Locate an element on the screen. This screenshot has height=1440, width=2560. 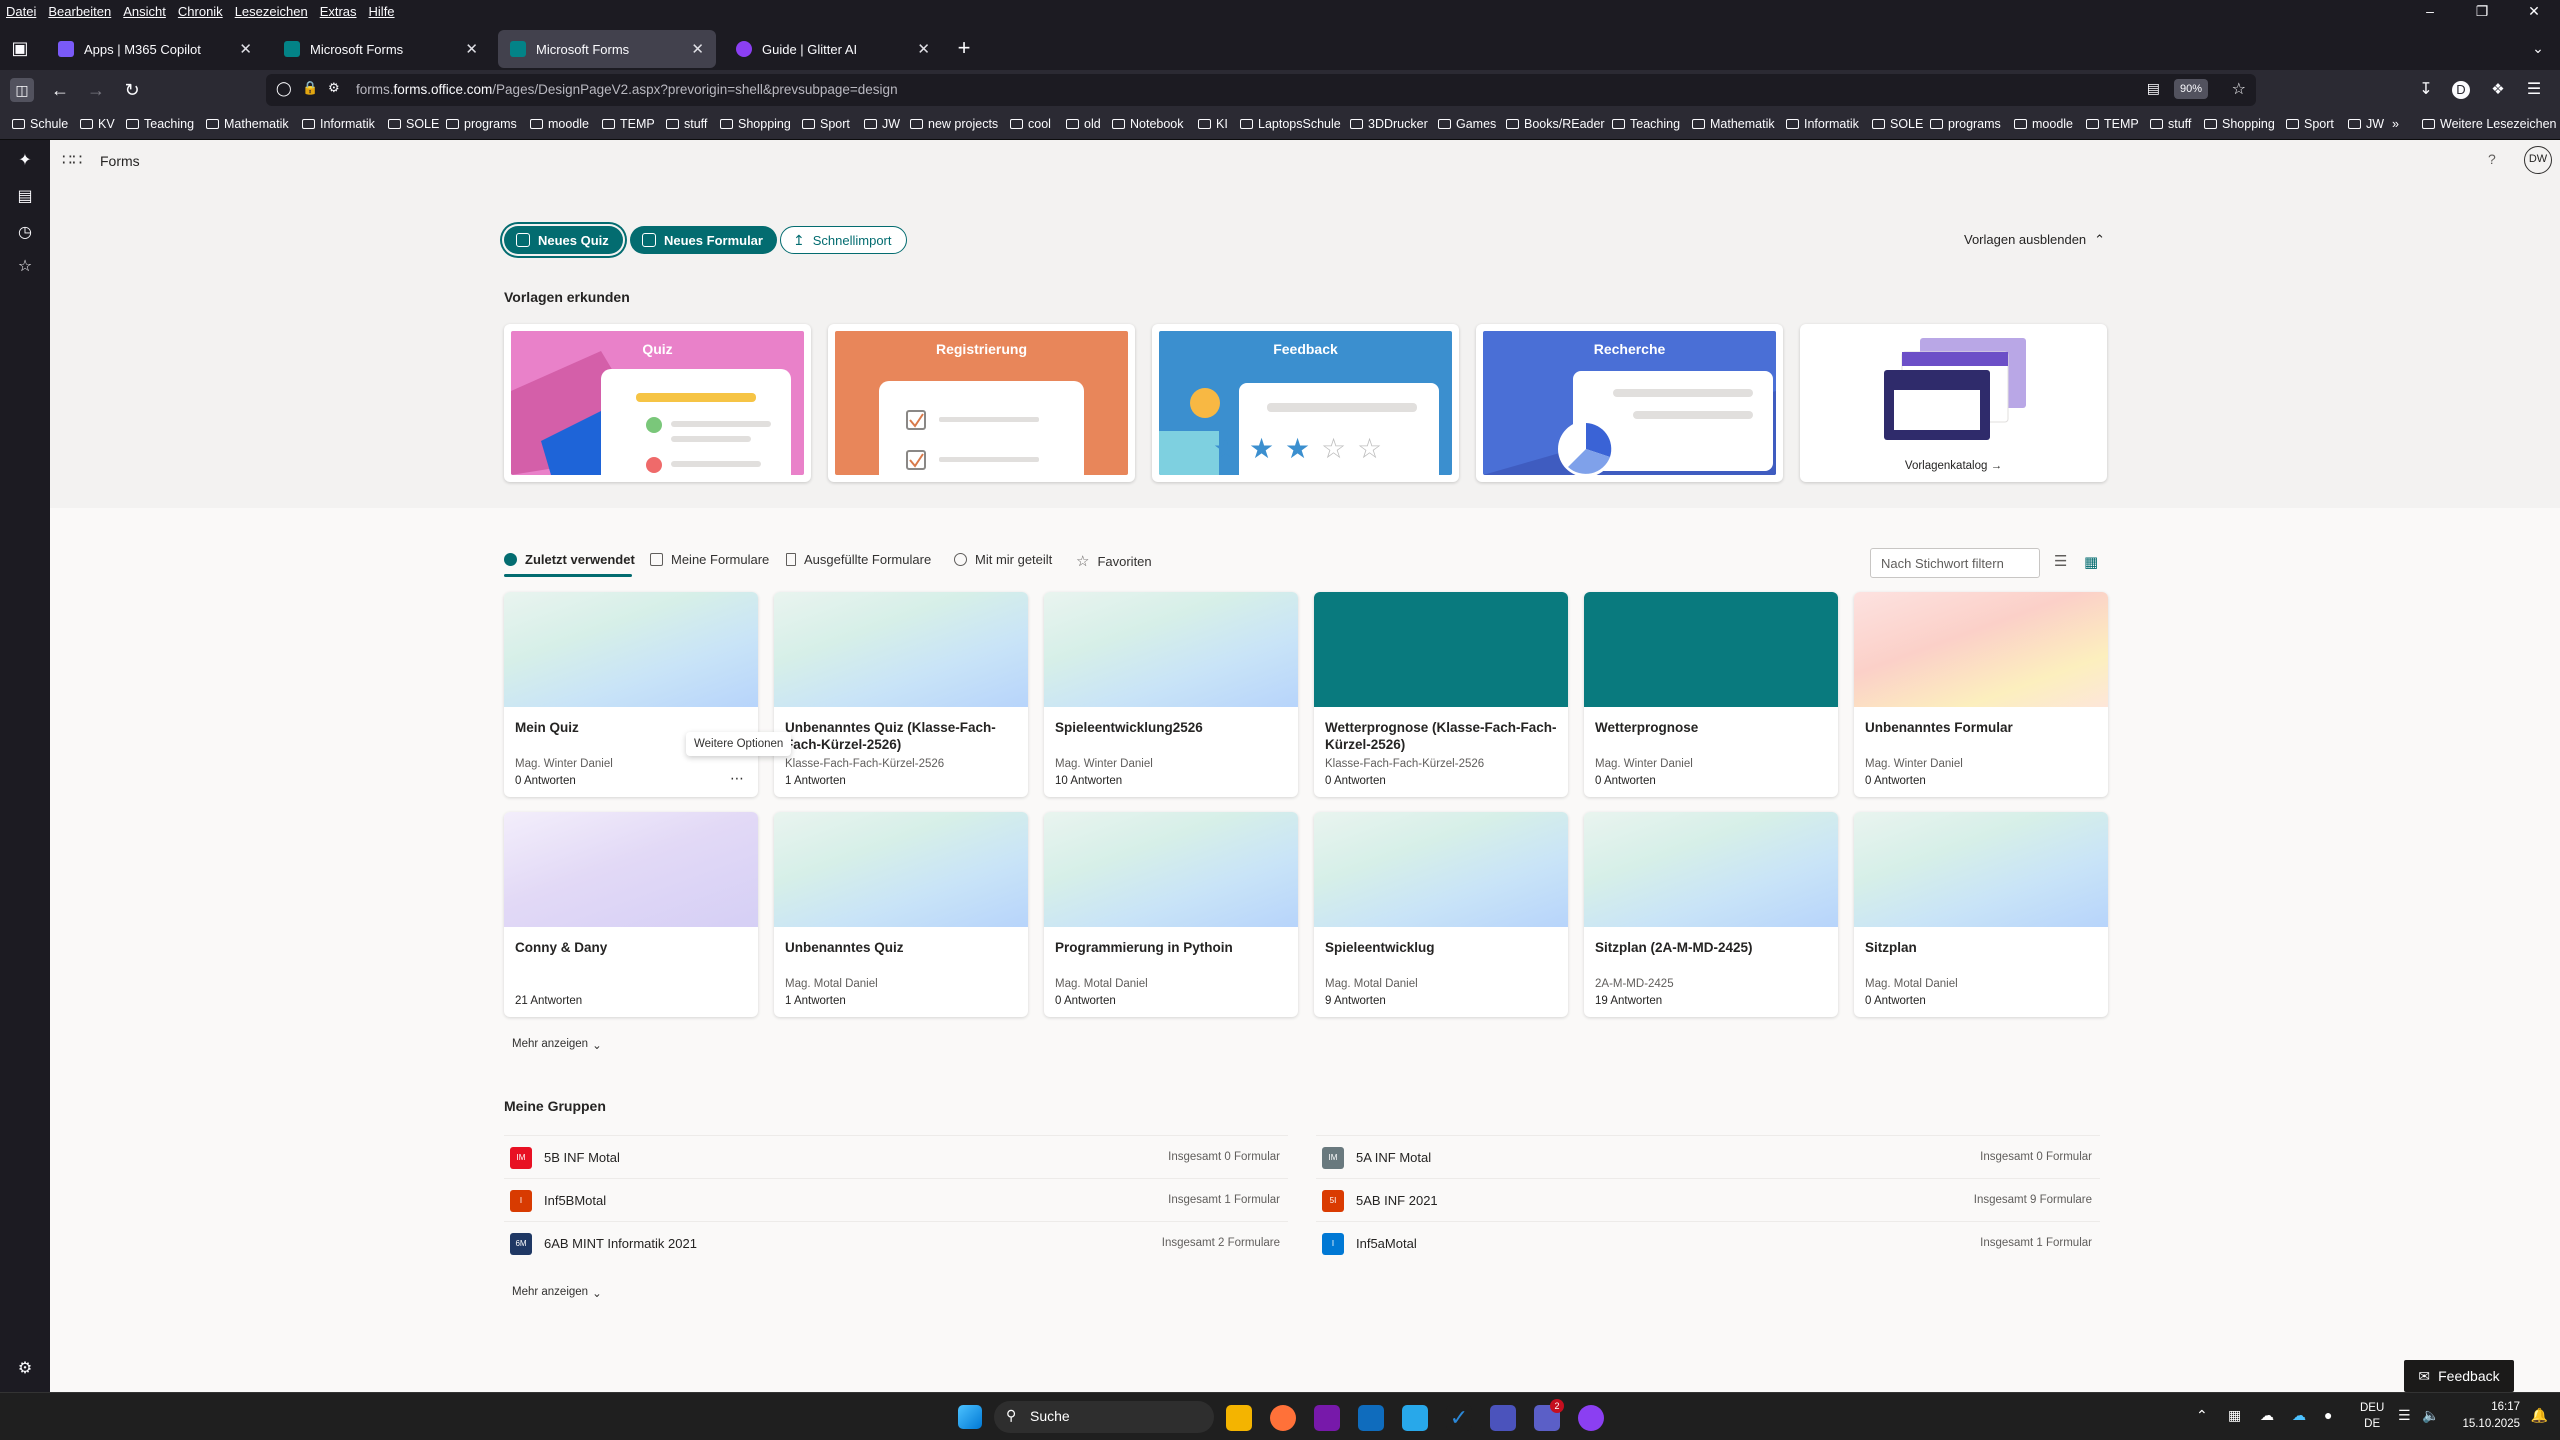
bookmark-folder: moodle is located at coordinates (2043, 124).